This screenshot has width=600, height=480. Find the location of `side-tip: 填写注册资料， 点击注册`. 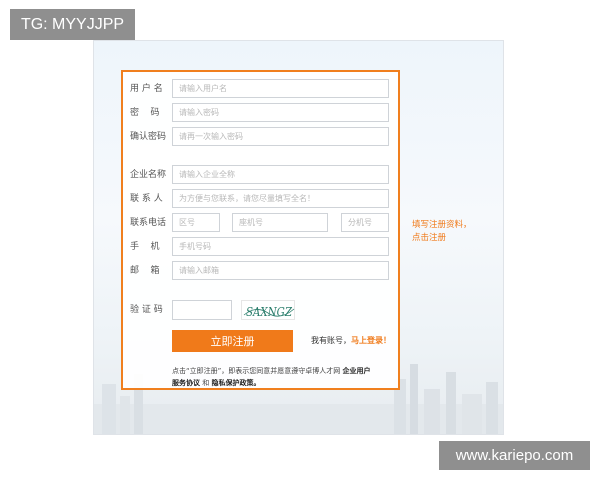

side-tip: 填写注册资料， 点击注册 is located at coordinates (452, 232).